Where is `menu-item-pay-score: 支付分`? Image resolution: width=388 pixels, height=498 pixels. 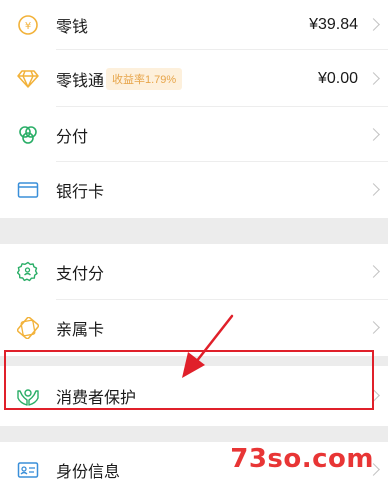
menu-item-pay-score: 支付分 is located at coordinates (194, 272).